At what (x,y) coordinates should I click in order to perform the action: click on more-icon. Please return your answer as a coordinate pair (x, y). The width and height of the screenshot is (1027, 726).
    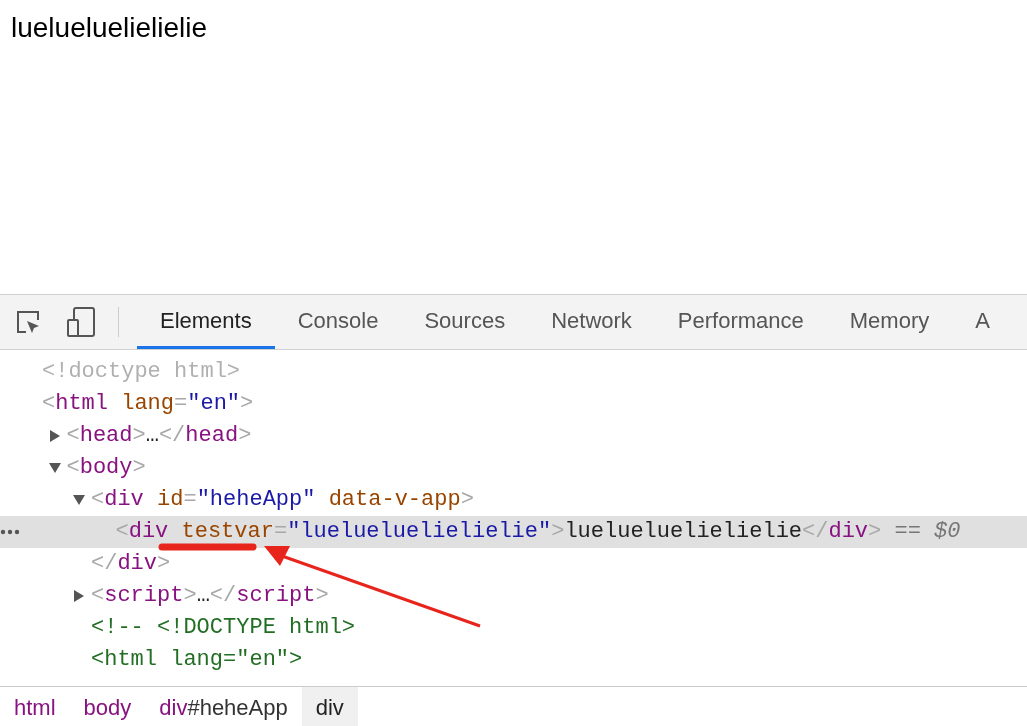
    Looking at the image, I should click on (10, 532).